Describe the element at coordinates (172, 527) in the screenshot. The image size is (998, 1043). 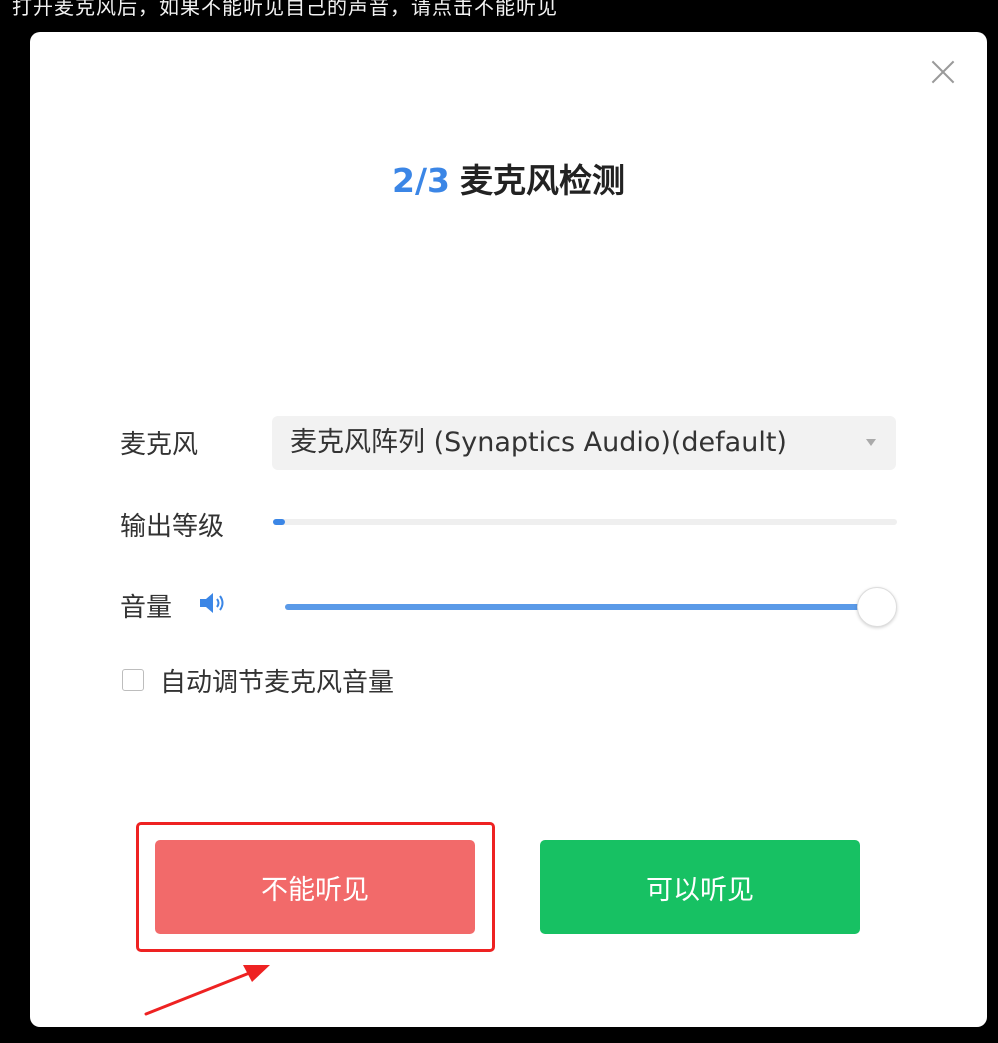
I see `output-level-label: 输出等级` at that location.